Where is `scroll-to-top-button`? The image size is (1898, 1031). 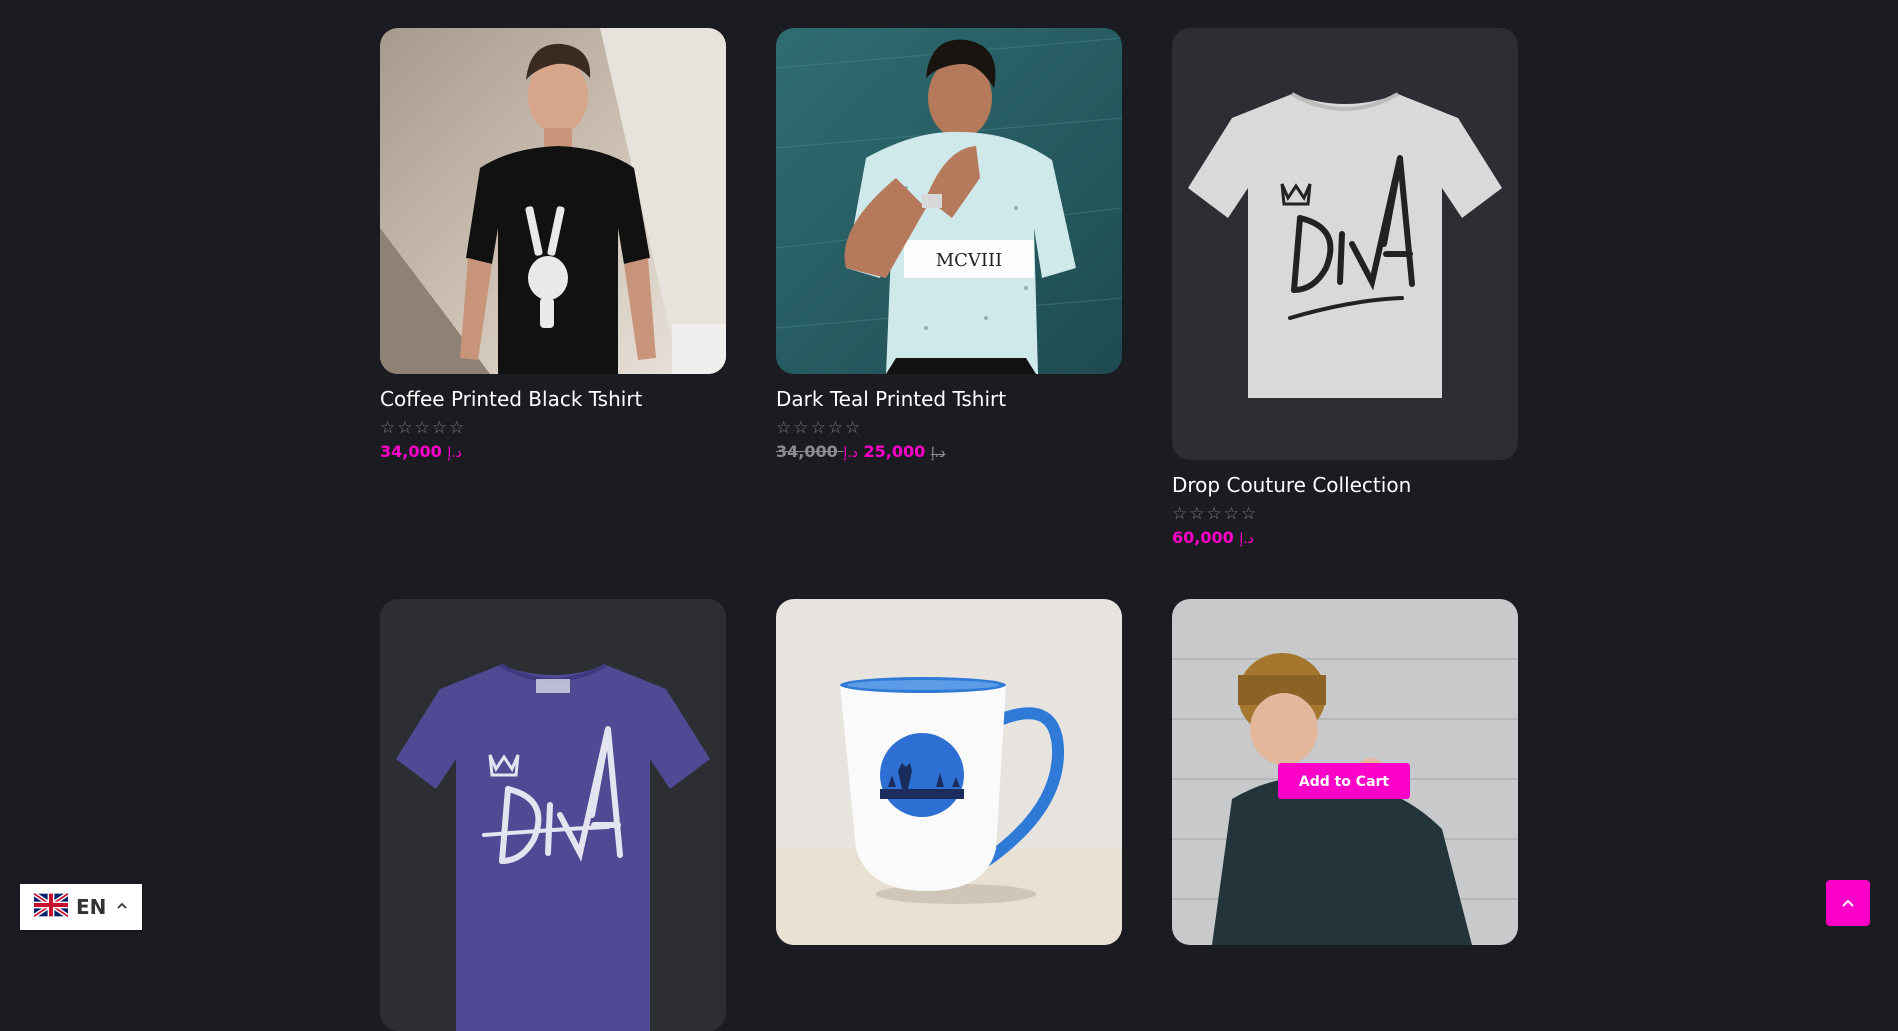
scroll-to-top-button is located at coordinates (1848, 903).